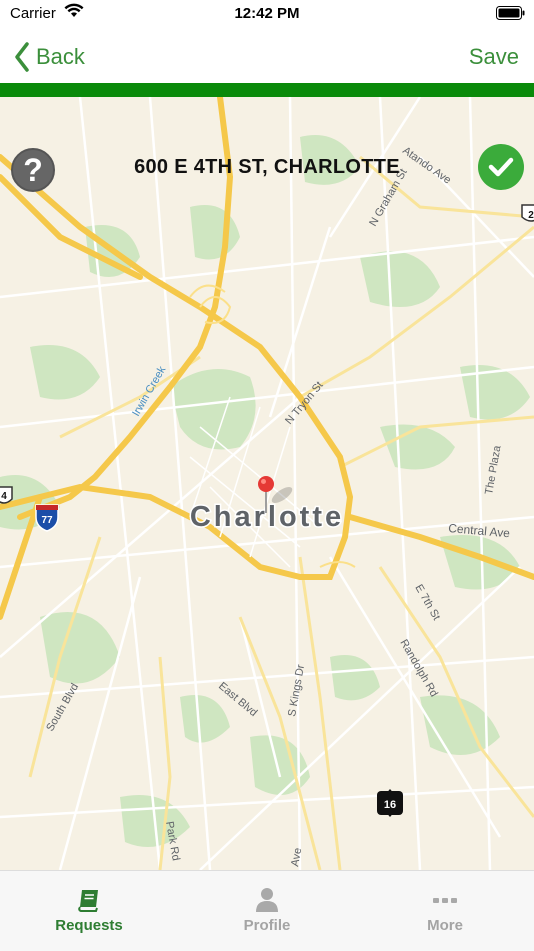 This screenshot has width=534, height=951. What do you see at coordinates (267, 900) in the screenshot?
I see `person-icon` at bounding box center [267, 900].